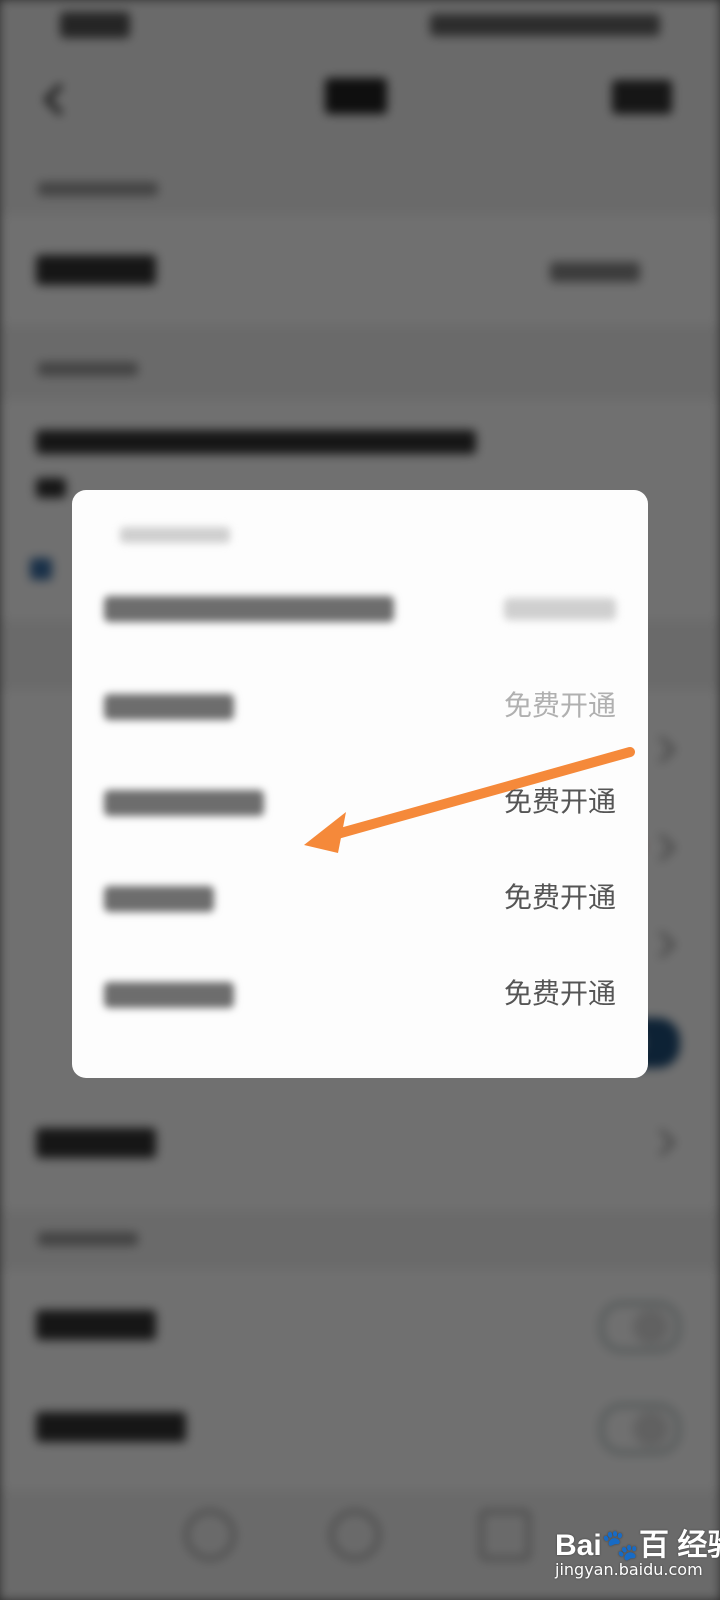  What do you see at coordinates (629, 1569) in the screenshot?
I see `watermark-url: jingyan.baidu.com` at bounding box center [629, 1569].